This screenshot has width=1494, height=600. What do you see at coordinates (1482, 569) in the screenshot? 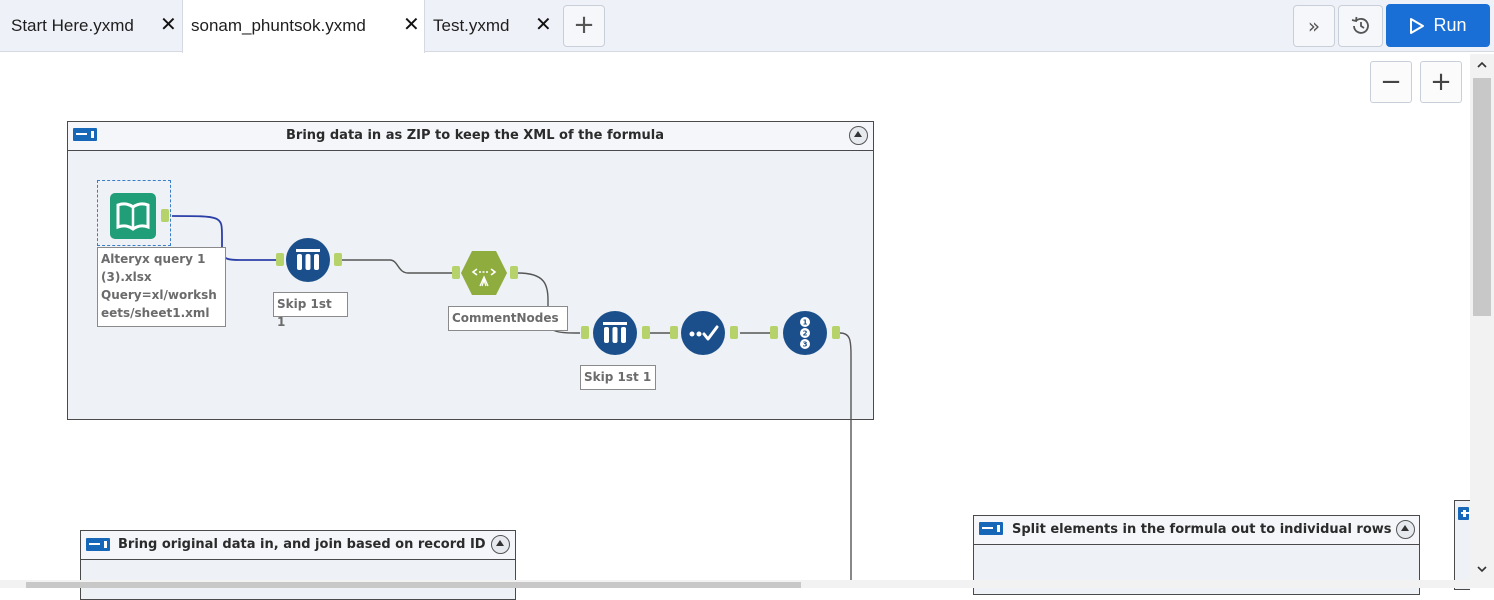
I see `chevron-down-icon` at bounding box center [1482, 569].